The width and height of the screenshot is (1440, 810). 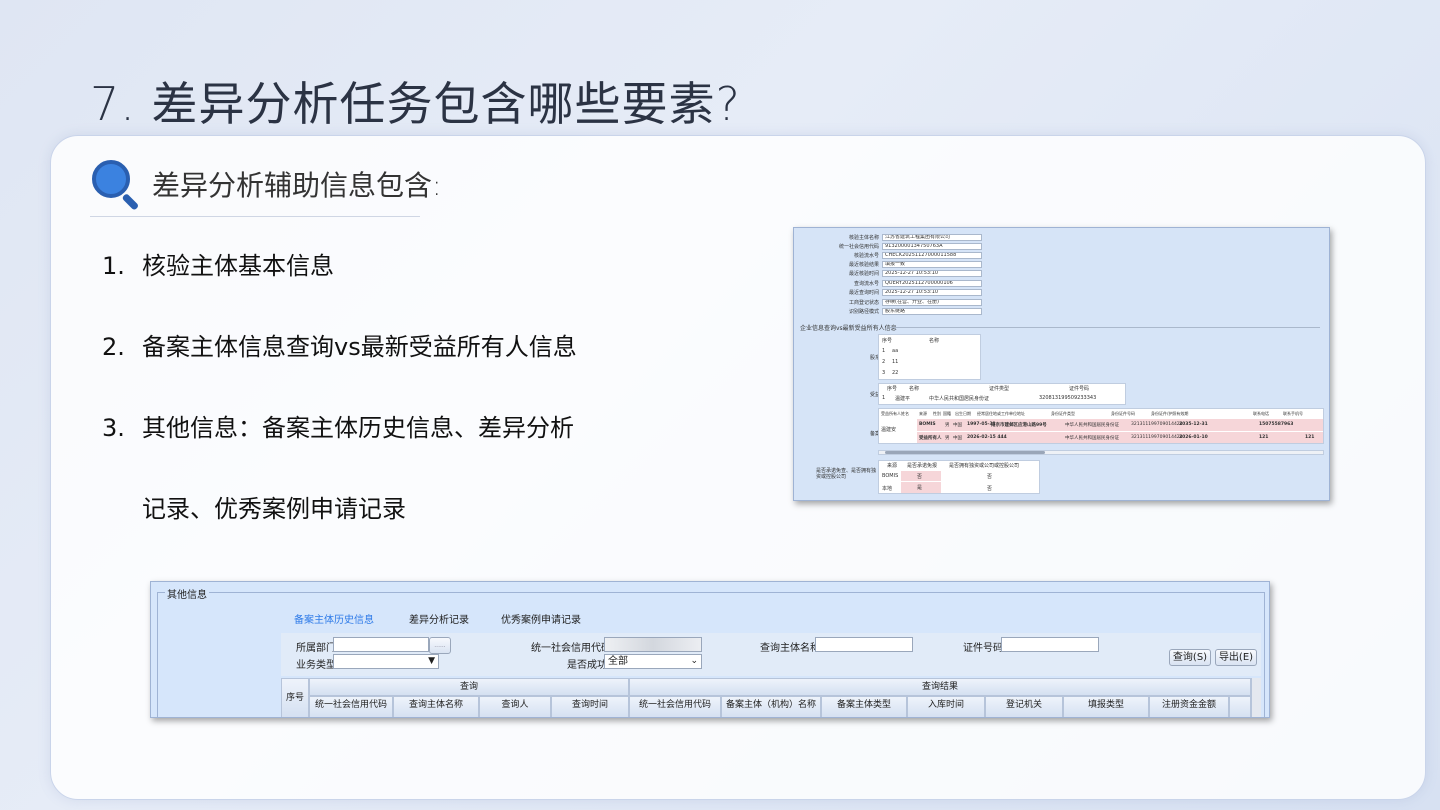 What do you see at coordinates (866, 256) in the screenshot?
I see `field-label: 核验流水号` at bounding box center [866, 256].